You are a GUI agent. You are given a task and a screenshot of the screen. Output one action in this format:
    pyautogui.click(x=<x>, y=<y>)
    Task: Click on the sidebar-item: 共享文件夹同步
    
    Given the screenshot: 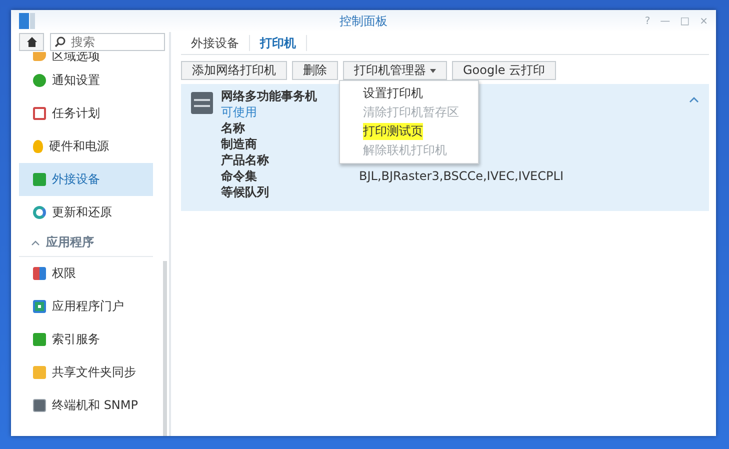 What is the action you would take?
    pyautogui.click(x=86, y=372)
    